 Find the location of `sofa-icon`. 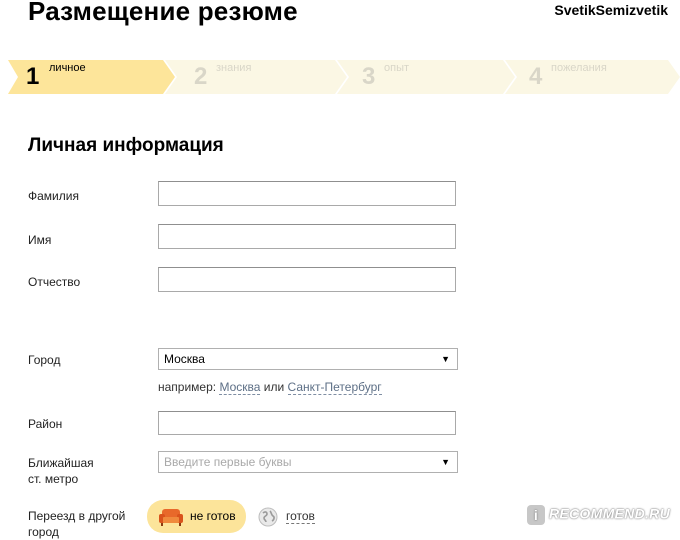

sofa-icon is located at coordinates (171, 519).